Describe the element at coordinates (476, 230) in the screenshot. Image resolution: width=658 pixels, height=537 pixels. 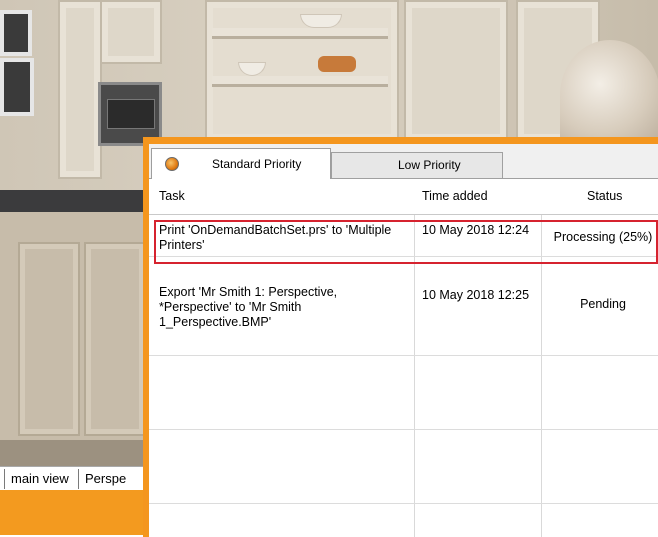
I see `time-added-cell: 10 May 2018 12:24` at that location.